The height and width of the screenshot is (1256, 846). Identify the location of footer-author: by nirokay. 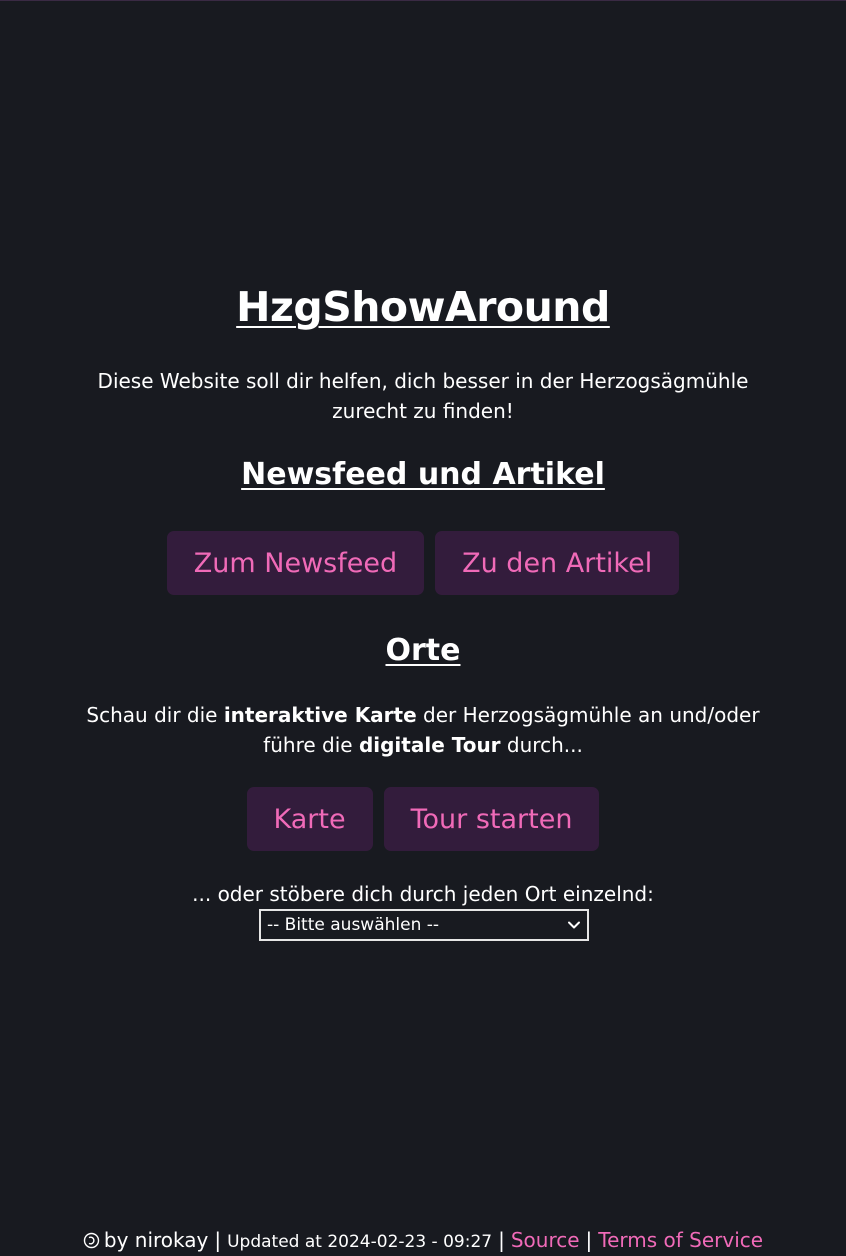
(156, 1240).